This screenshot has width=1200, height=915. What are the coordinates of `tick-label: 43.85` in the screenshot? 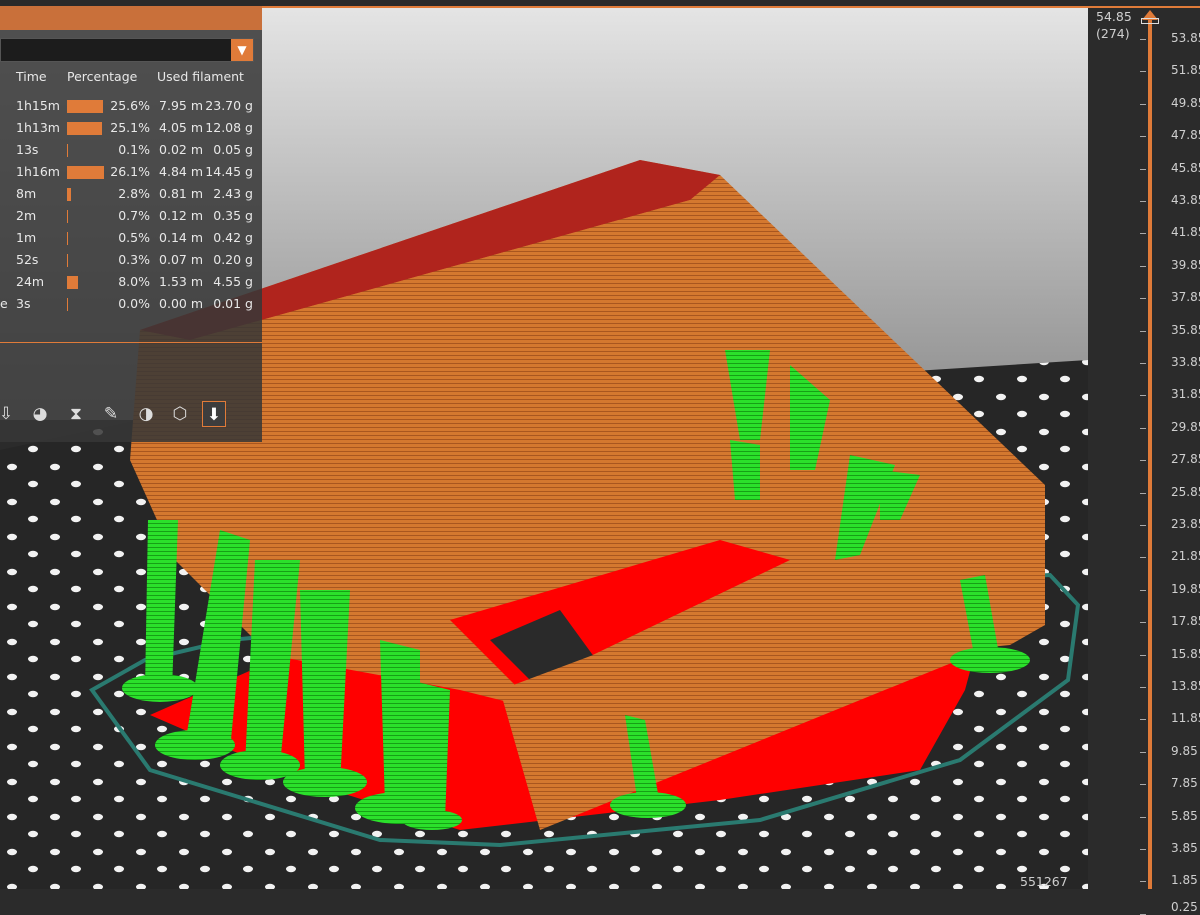 It's located at (1185, 200).